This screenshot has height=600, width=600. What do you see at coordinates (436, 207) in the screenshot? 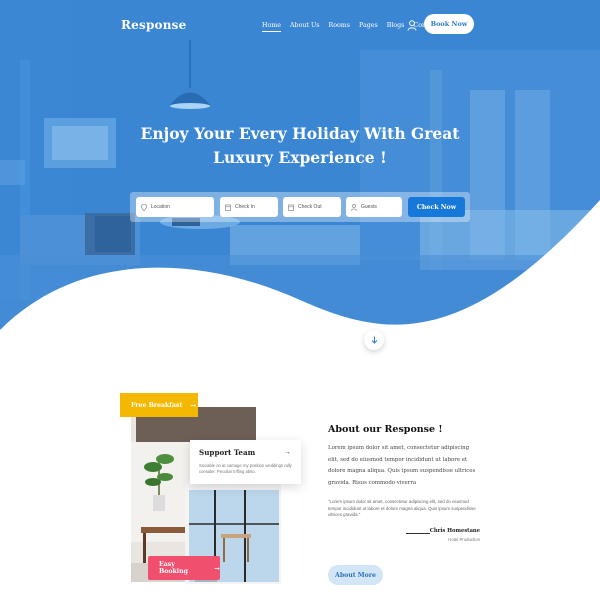
I see `check-now-button: Check Now` at bounding box center [436, 207].